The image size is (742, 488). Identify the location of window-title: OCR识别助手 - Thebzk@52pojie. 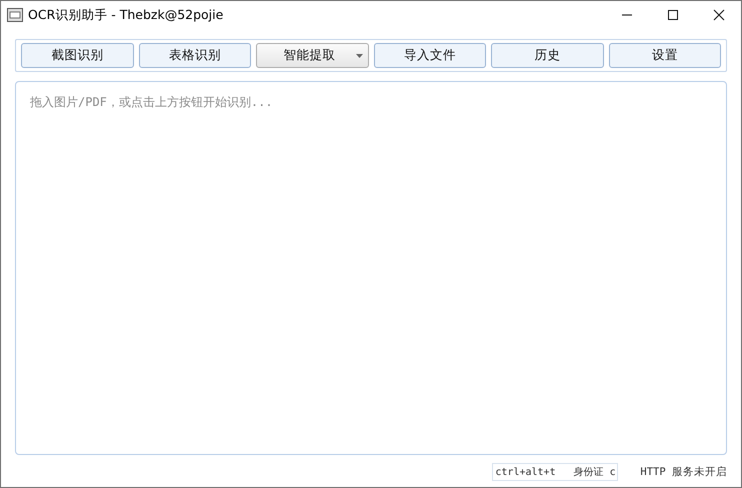
(126, 15).